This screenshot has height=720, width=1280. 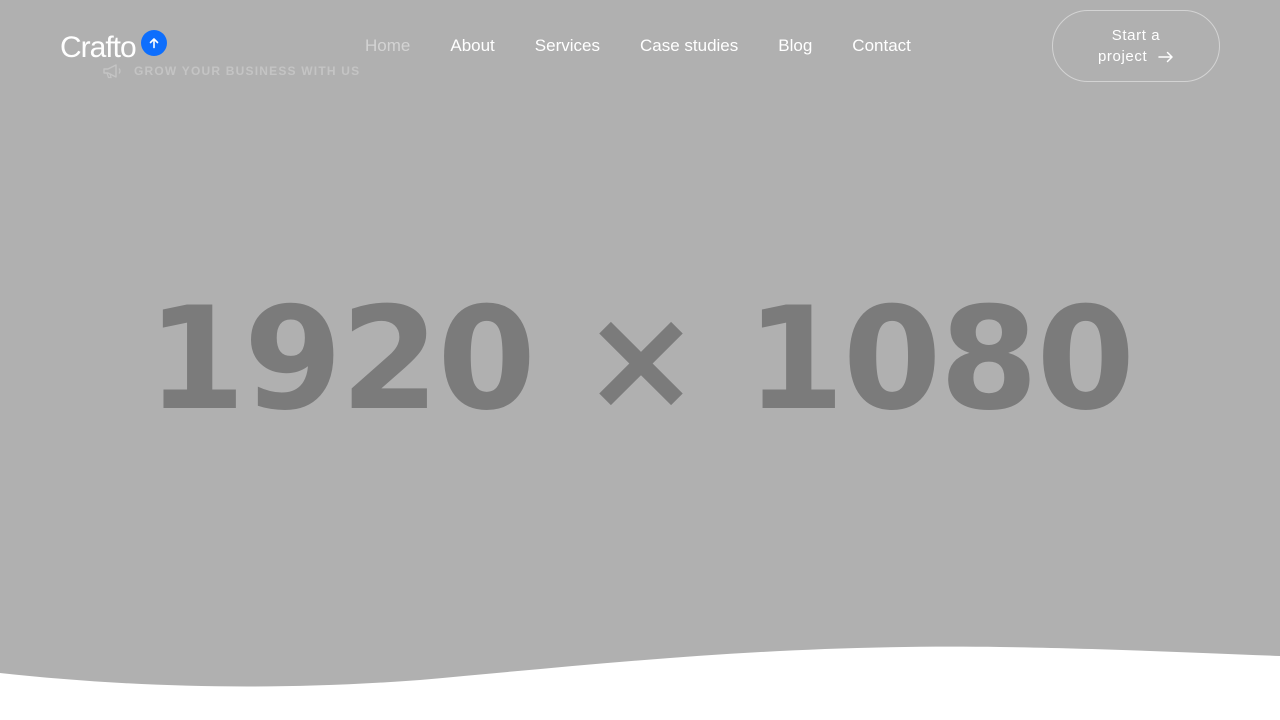 I want to click on nav-item-contact: Contact, so click(x=881, y=46).